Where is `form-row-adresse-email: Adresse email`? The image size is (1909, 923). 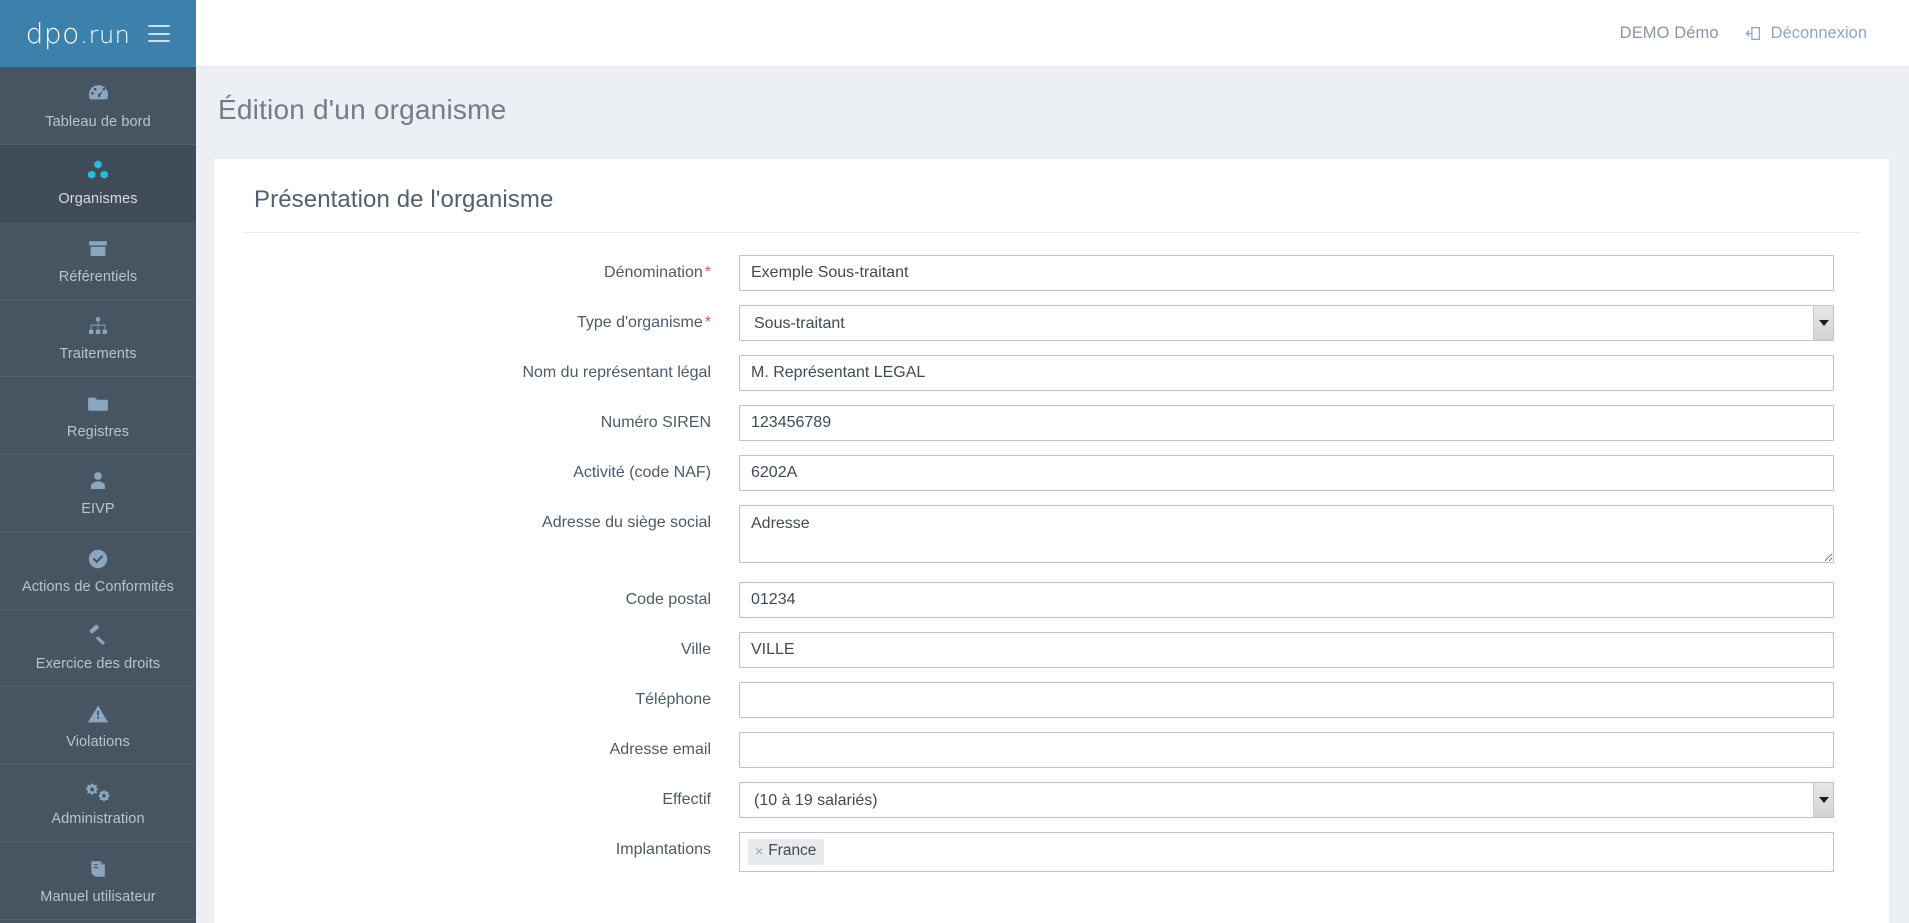
form-row-adresse-email: Adresse email is located at coordinates (1051, 750).